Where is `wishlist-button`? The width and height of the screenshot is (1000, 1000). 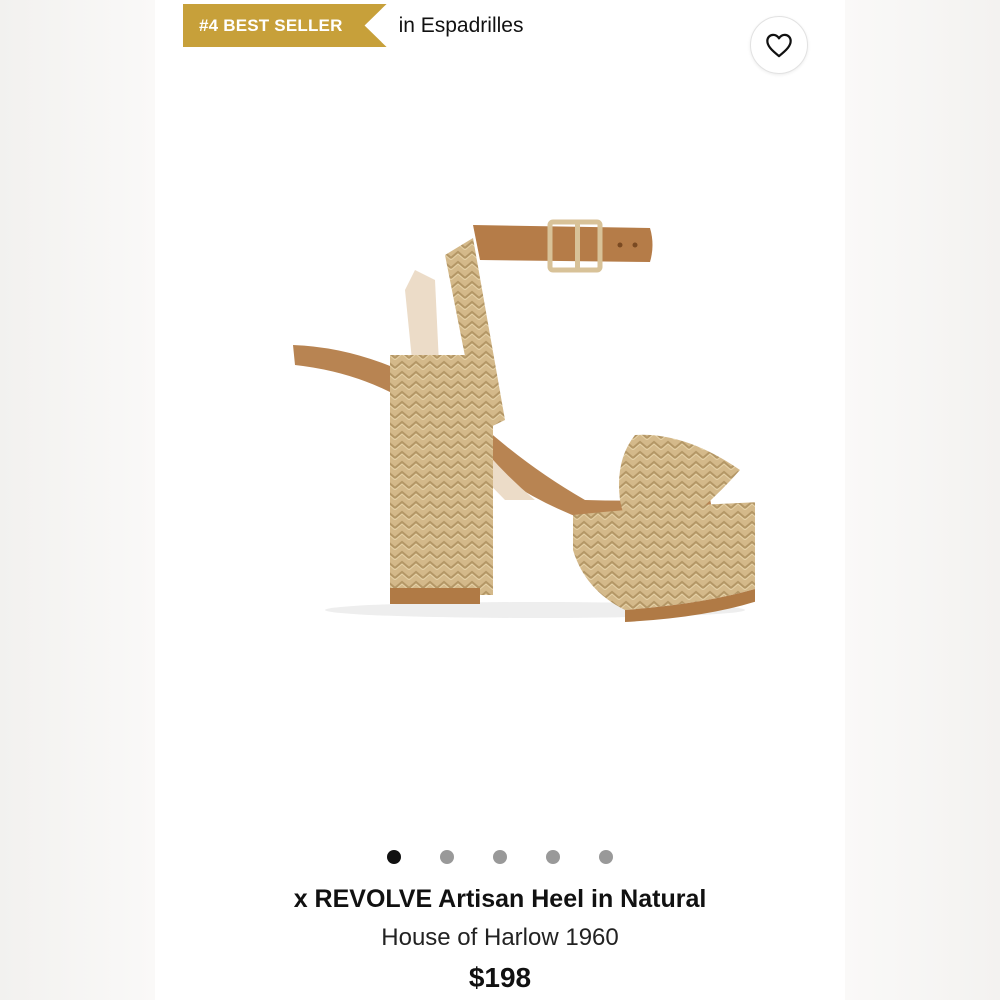 wishlist-button is located at coordinates (779, 45).